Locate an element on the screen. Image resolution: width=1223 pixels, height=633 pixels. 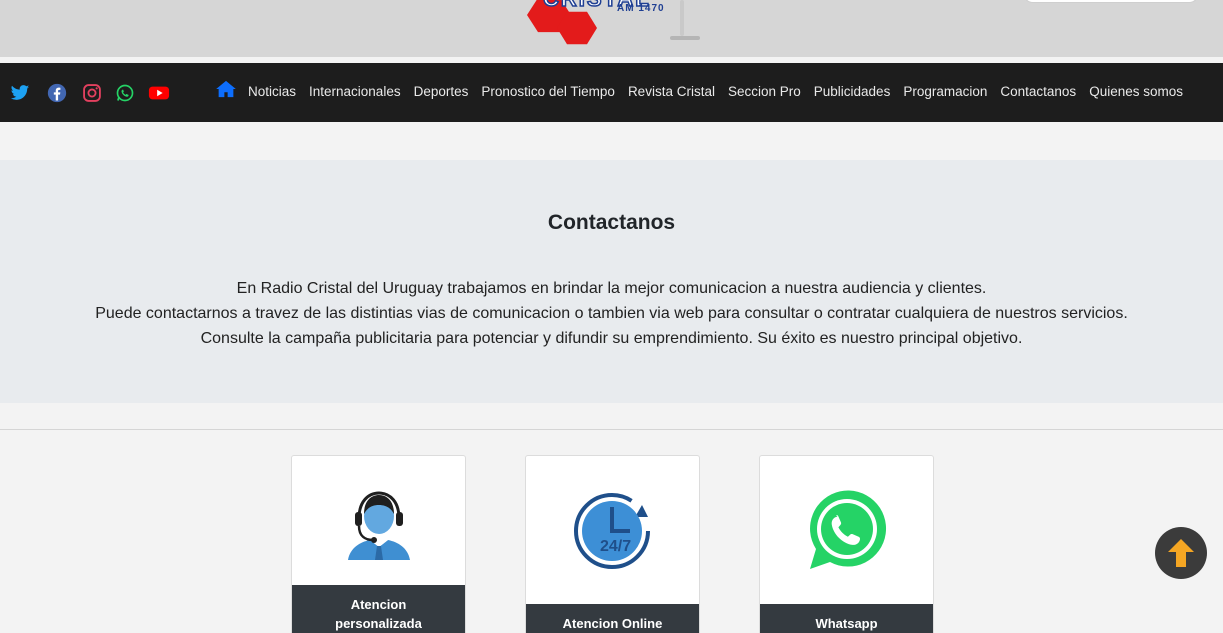
search-input is located at coordinates (1111, 1).